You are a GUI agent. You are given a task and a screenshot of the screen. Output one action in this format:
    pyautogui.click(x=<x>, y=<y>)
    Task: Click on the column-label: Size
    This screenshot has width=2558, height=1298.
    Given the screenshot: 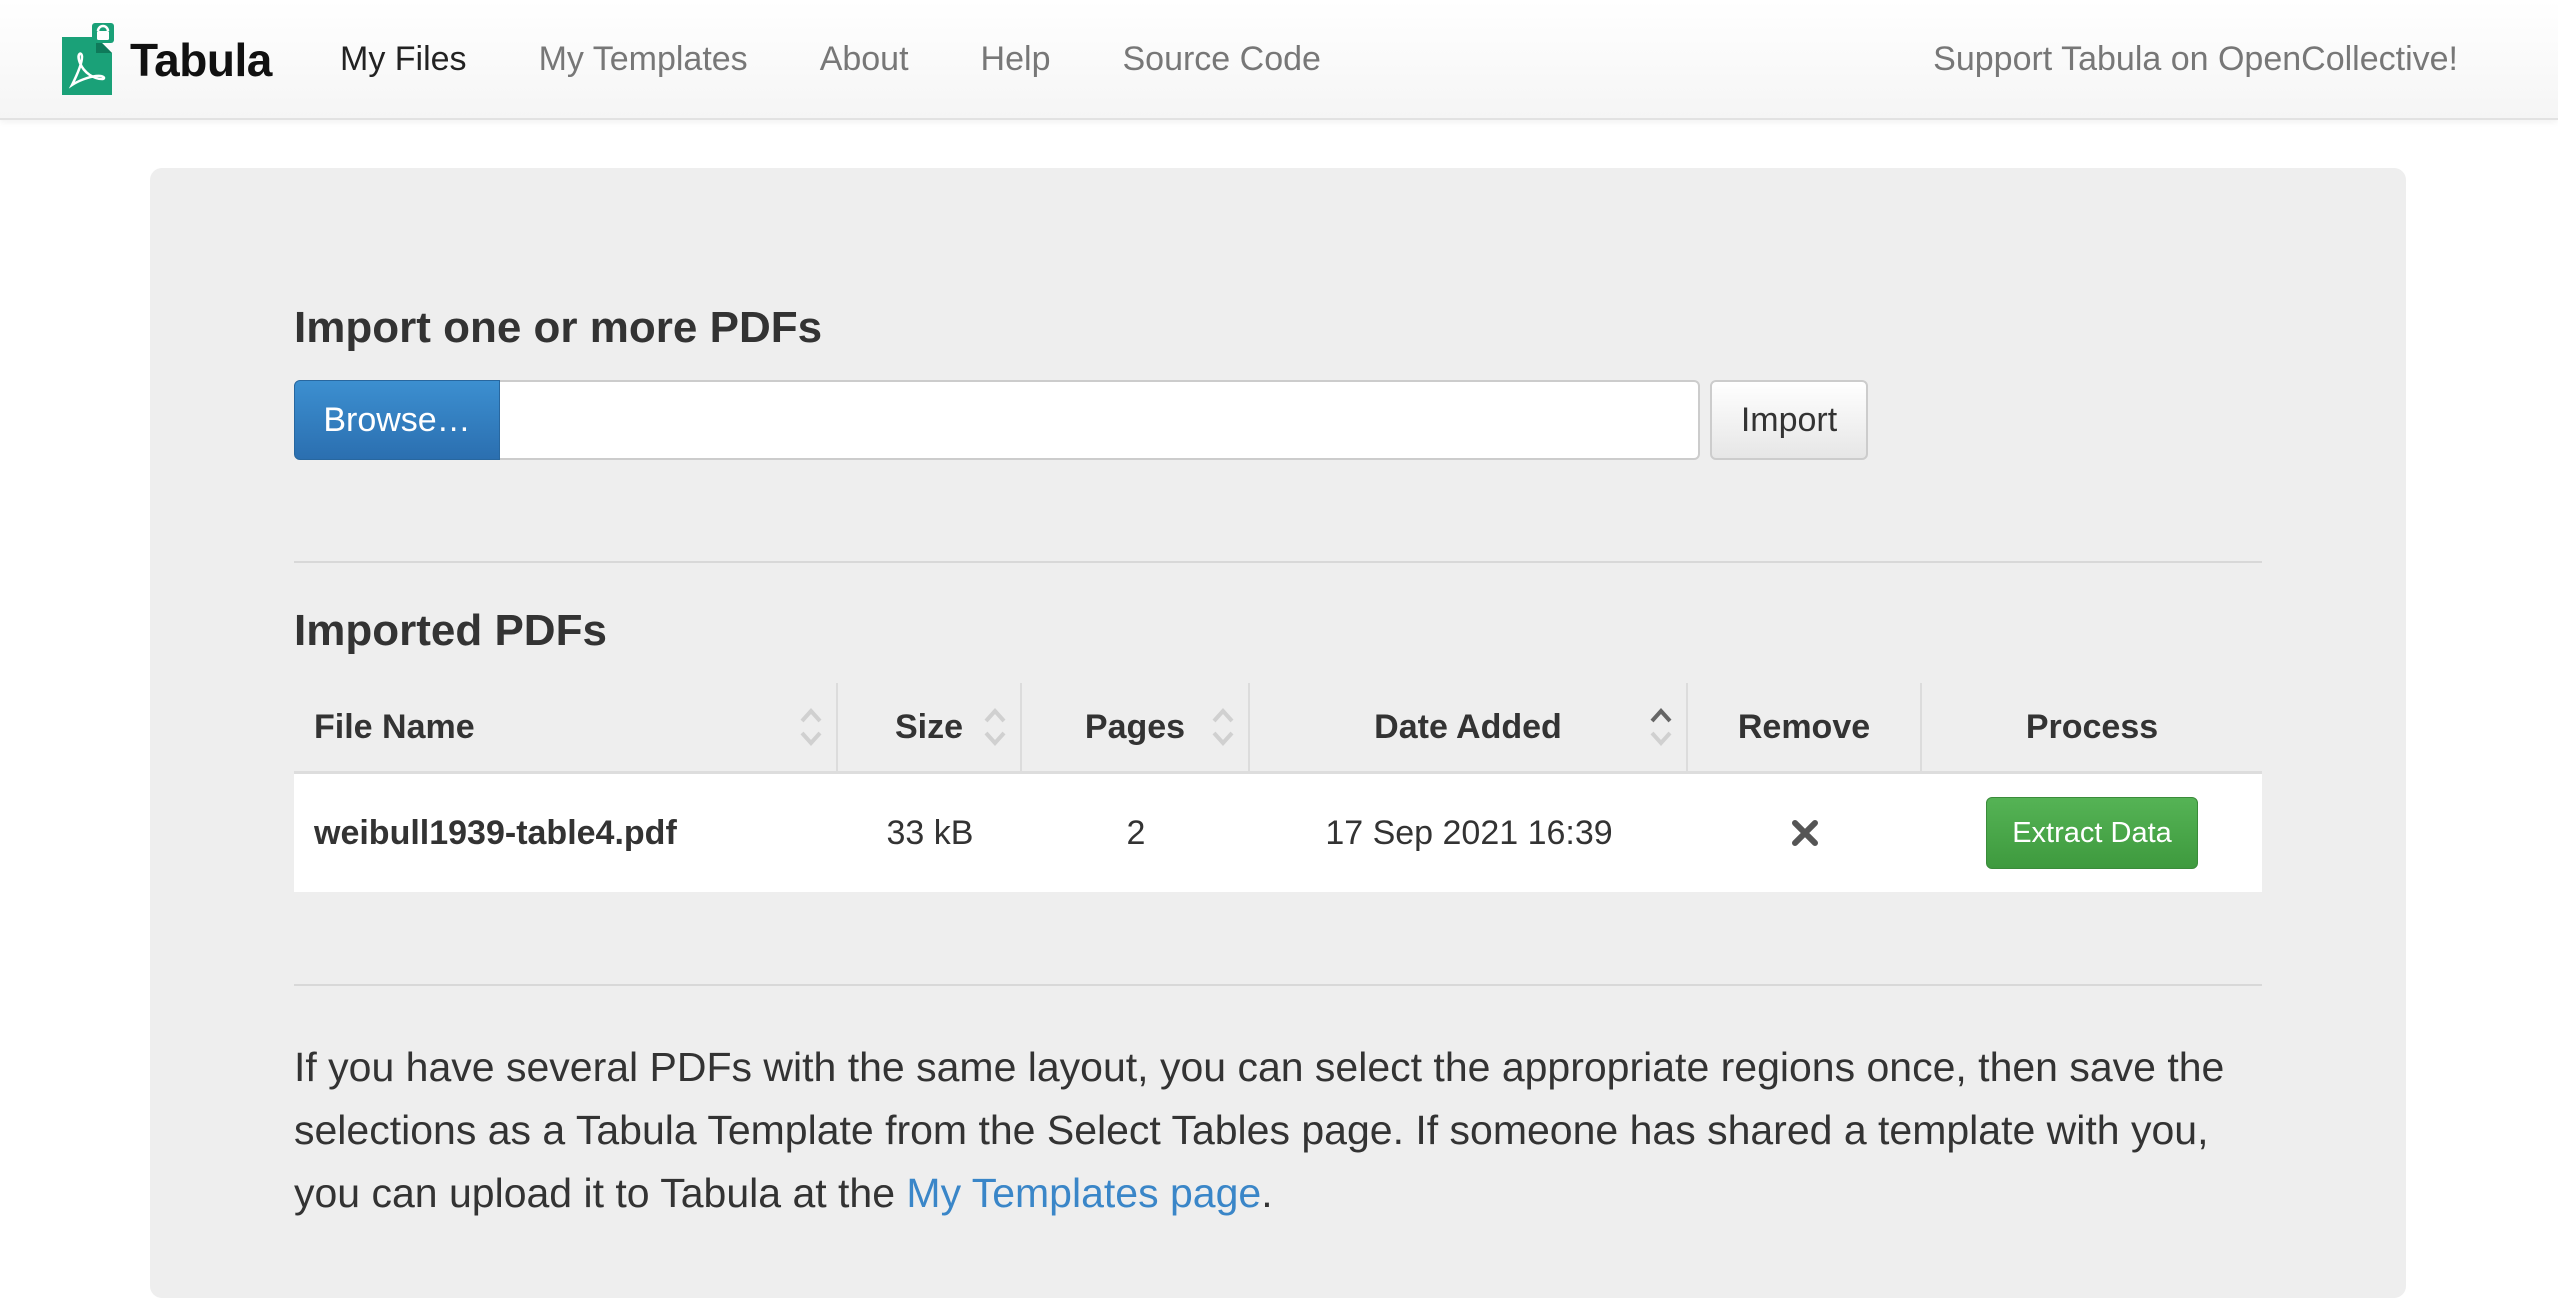 What is the action you would take?
    pyautogui.click(x=929, y=726)
    